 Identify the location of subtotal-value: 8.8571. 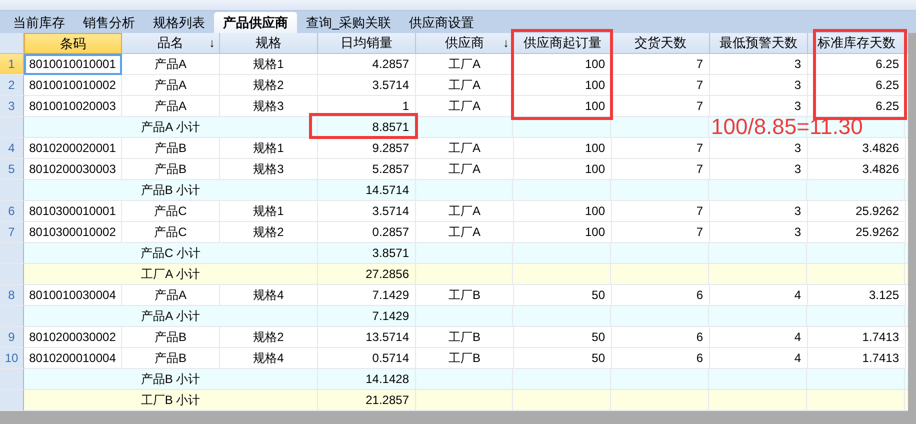
(367, 127).